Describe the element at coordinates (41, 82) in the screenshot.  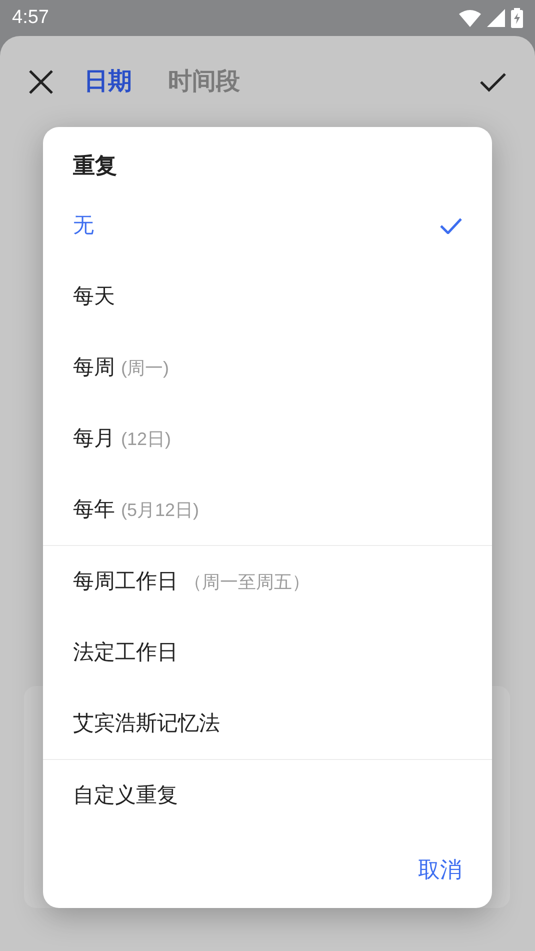
I see `close-icon` at that location.